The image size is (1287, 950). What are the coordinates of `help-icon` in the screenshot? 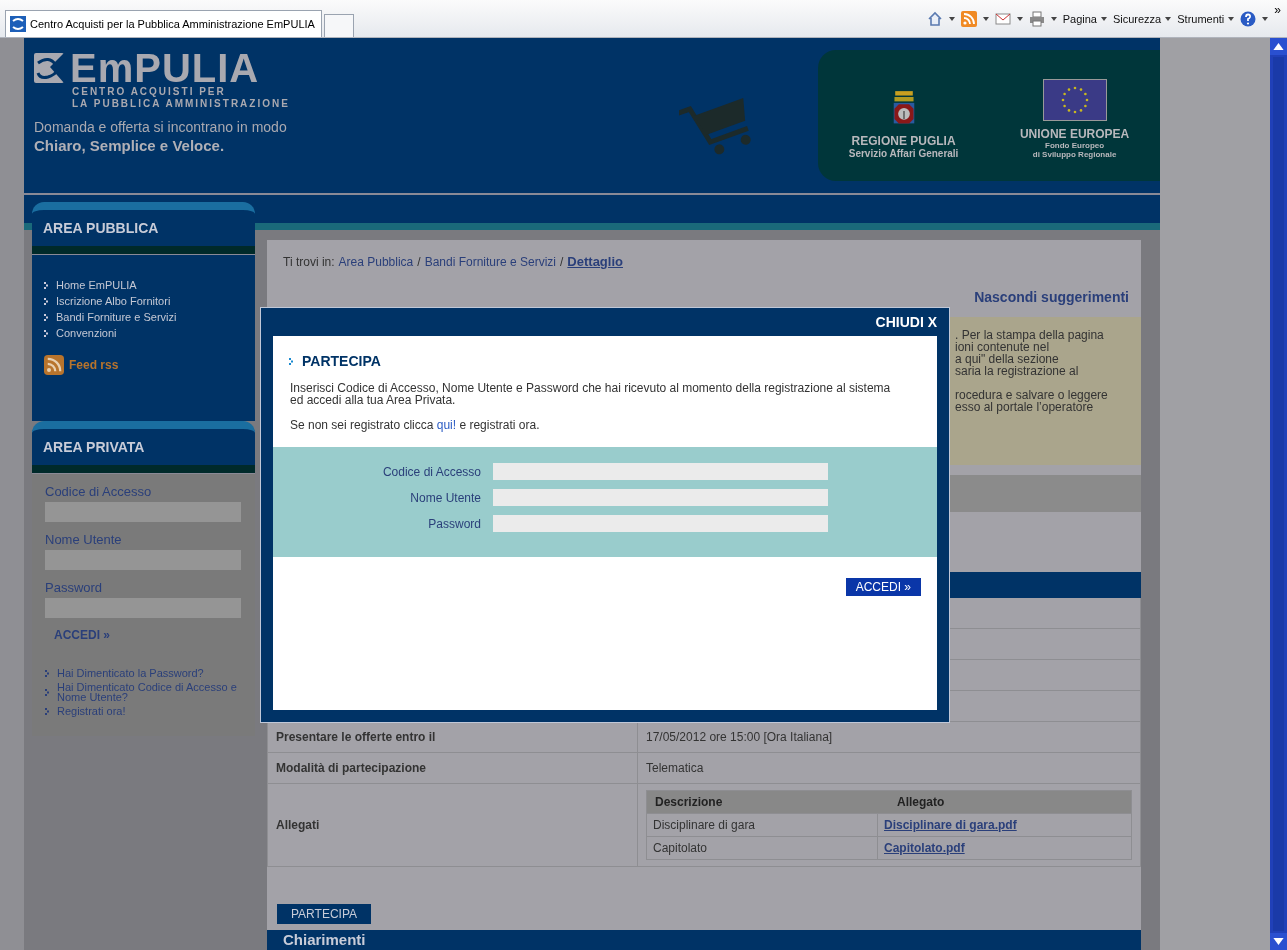 It's located at (1248, 18).